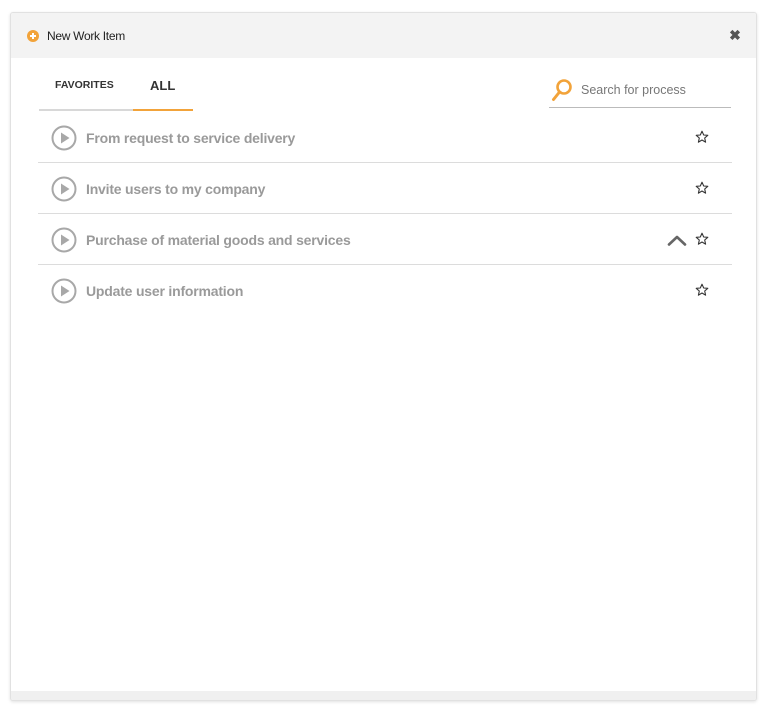 Image resolution: width=768 pixels, height=712 pixels. I want to click on active-tab-indicator, so click(163, 110).